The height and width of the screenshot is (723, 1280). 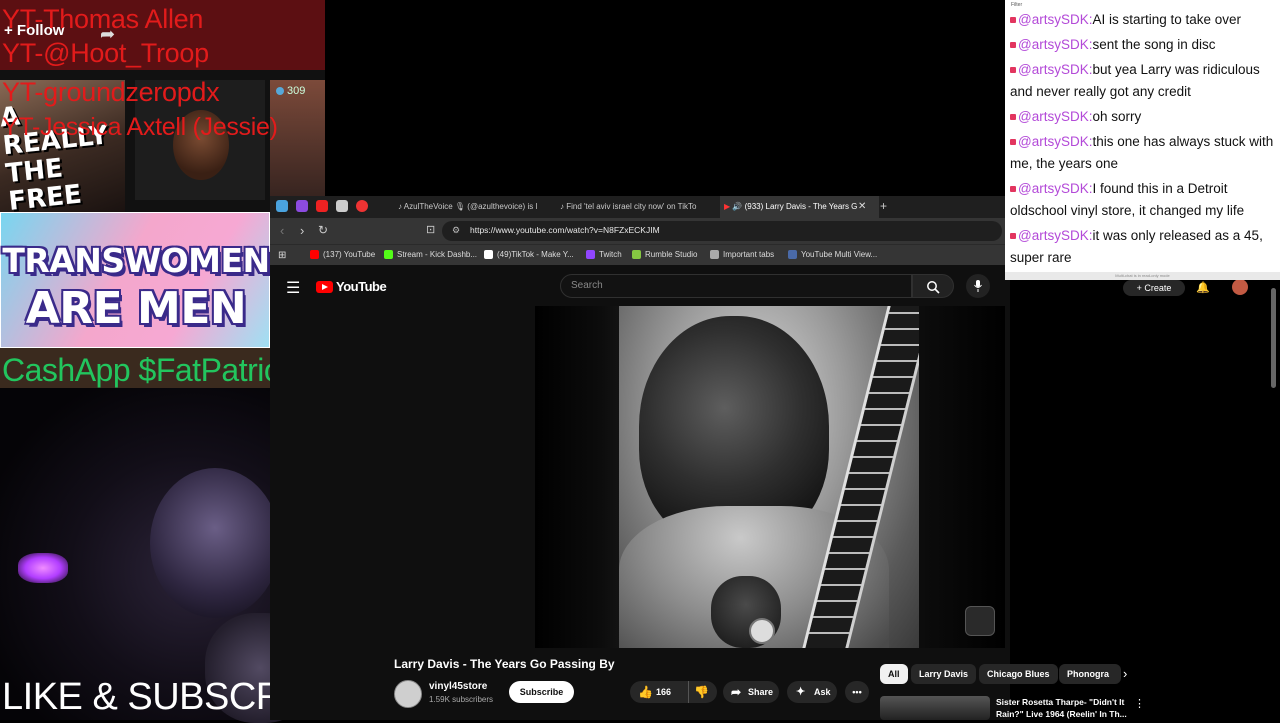 I want to click on microphone-icon, so click(x=978, y=286).